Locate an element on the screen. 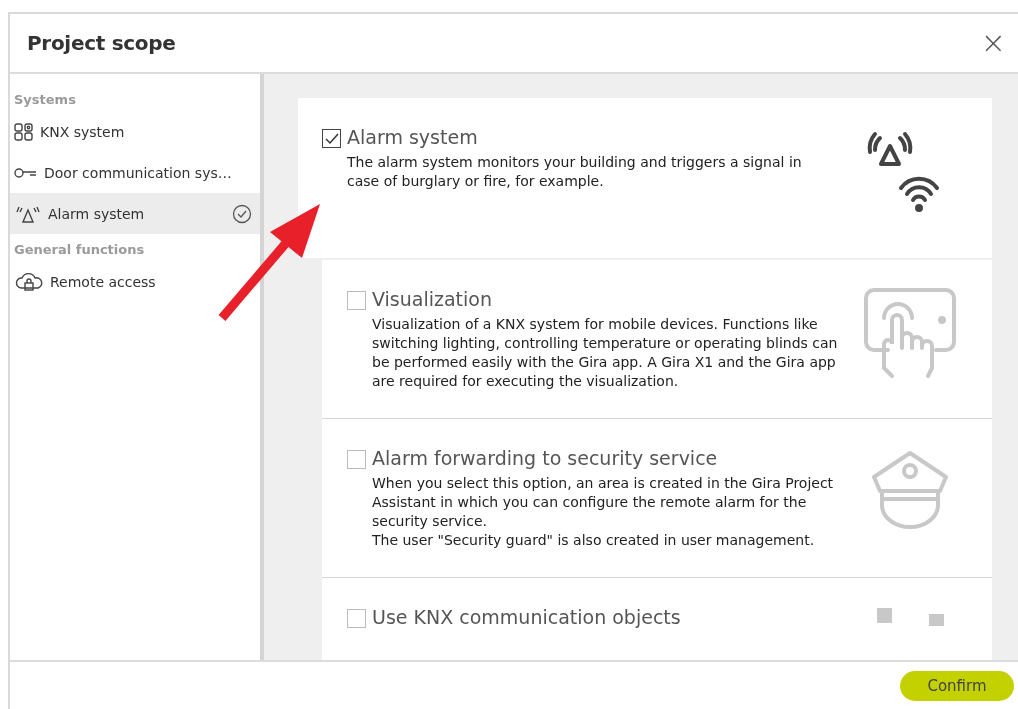 Image resolution: width=1018 pixels, height=709 pixels. dialog-title: Project scope is located at coordinates (101, 43).